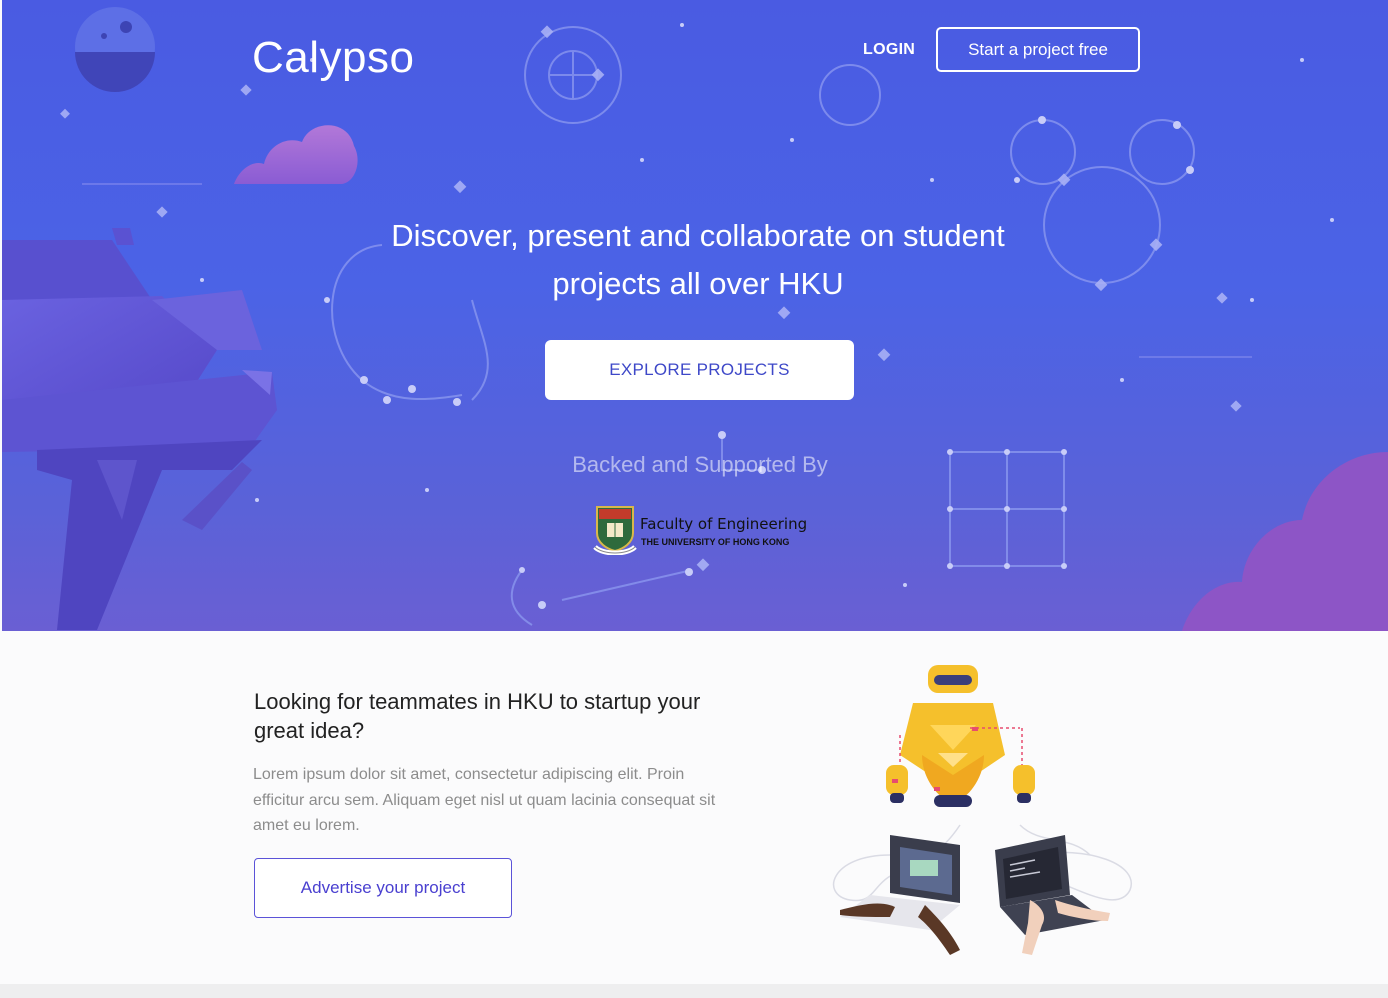 The width and height of the screenshot is (1388, 998). I want to click on login-link: LOGIN, so click(889, 50).